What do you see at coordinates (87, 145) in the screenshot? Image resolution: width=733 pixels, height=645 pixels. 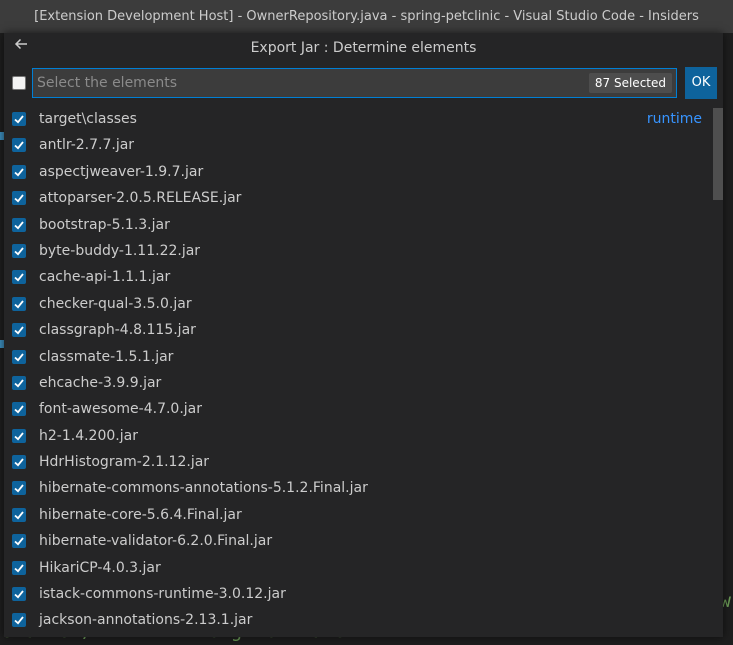 I see `item-label: antlr-2.7.7.jar` at bounding box center [87, 145].